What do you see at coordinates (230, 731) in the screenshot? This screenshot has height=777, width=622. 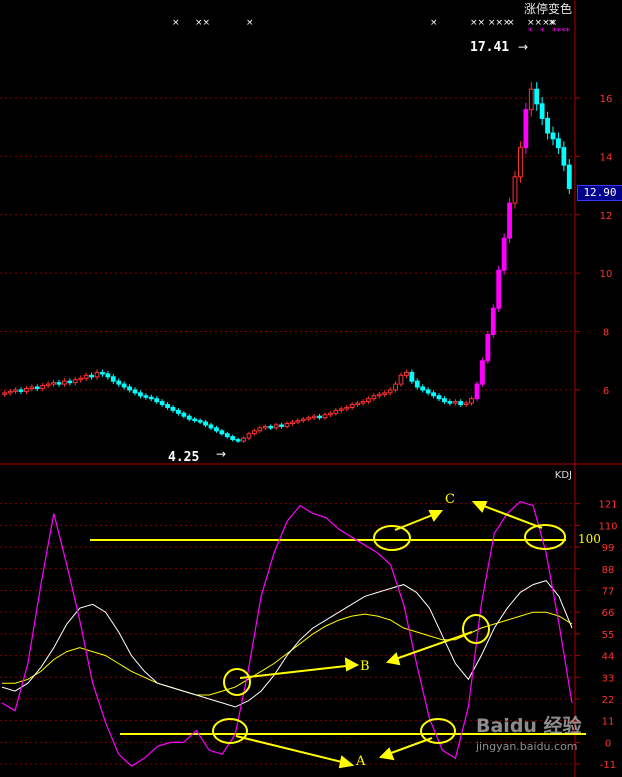 I see `circle-a-left` at bounding box center [230, 731].